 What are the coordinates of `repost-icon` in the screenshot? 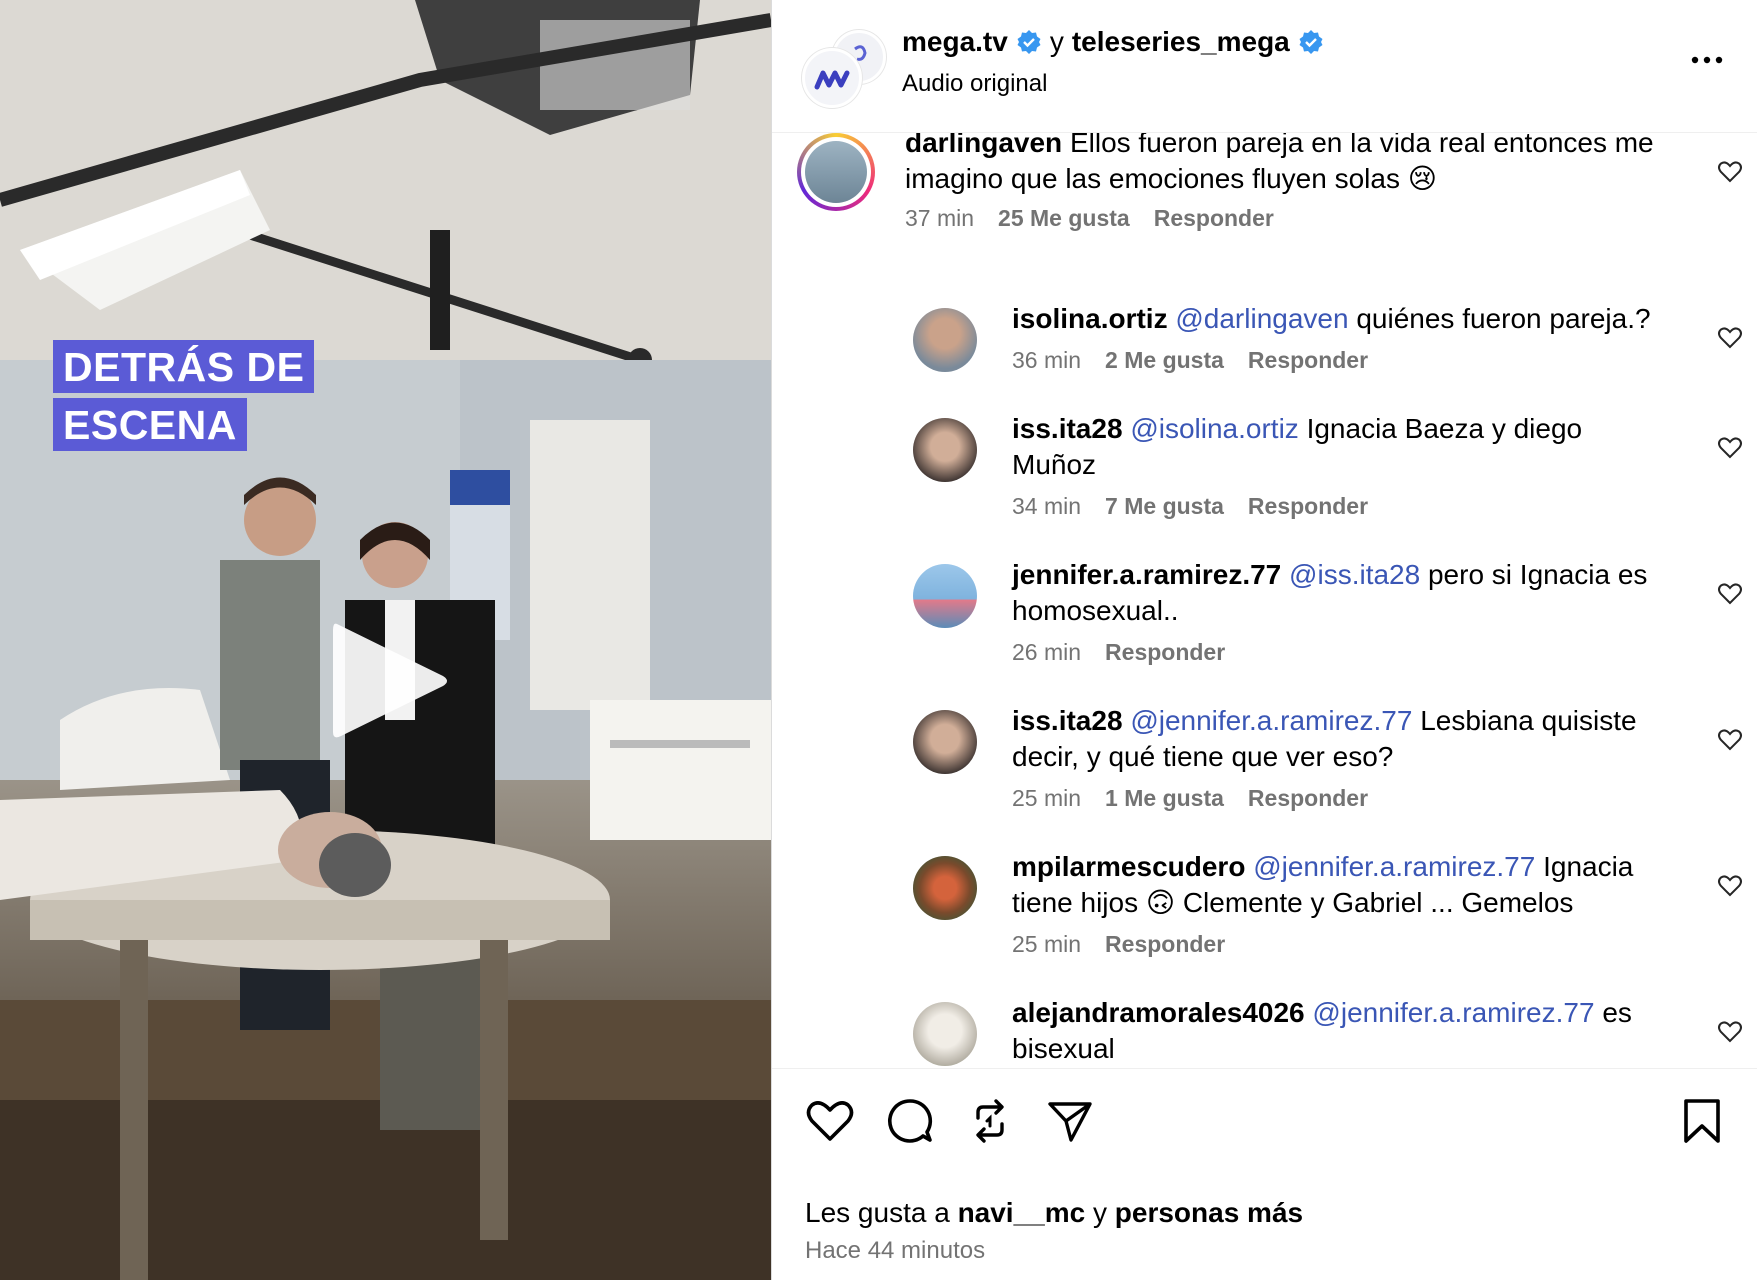 It's located at (990, 1121).